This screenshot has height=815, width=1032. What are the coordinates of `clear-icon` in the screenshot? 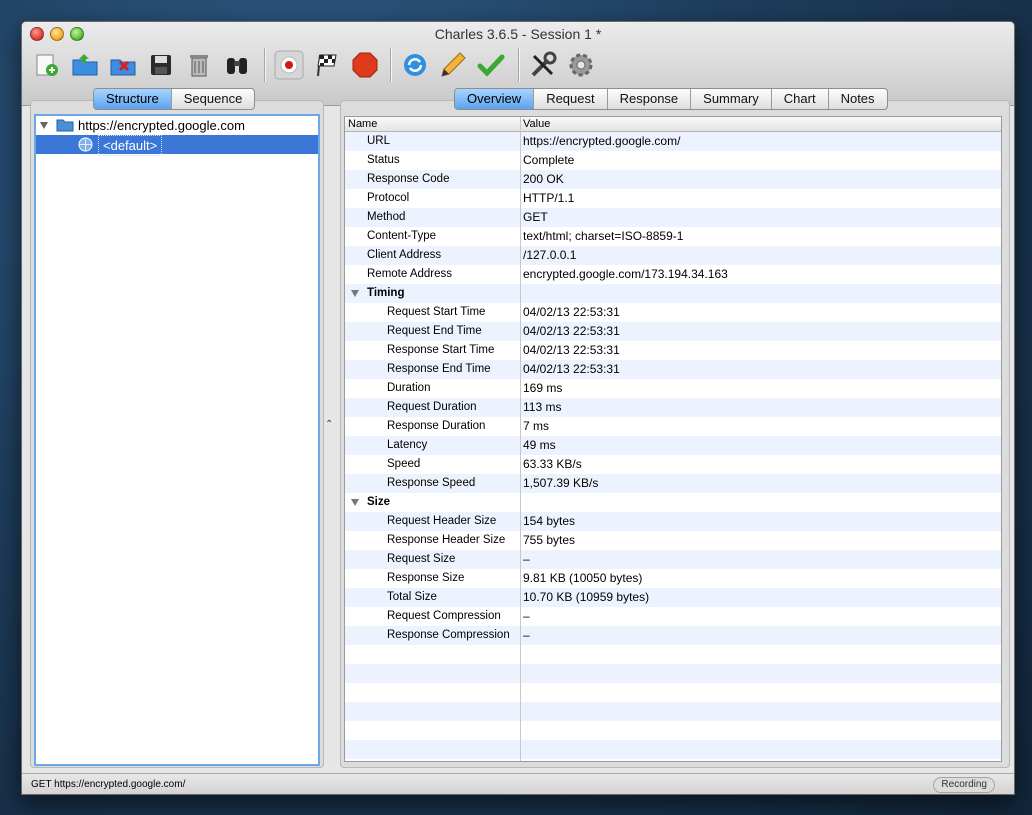 It's located at (199, 65).